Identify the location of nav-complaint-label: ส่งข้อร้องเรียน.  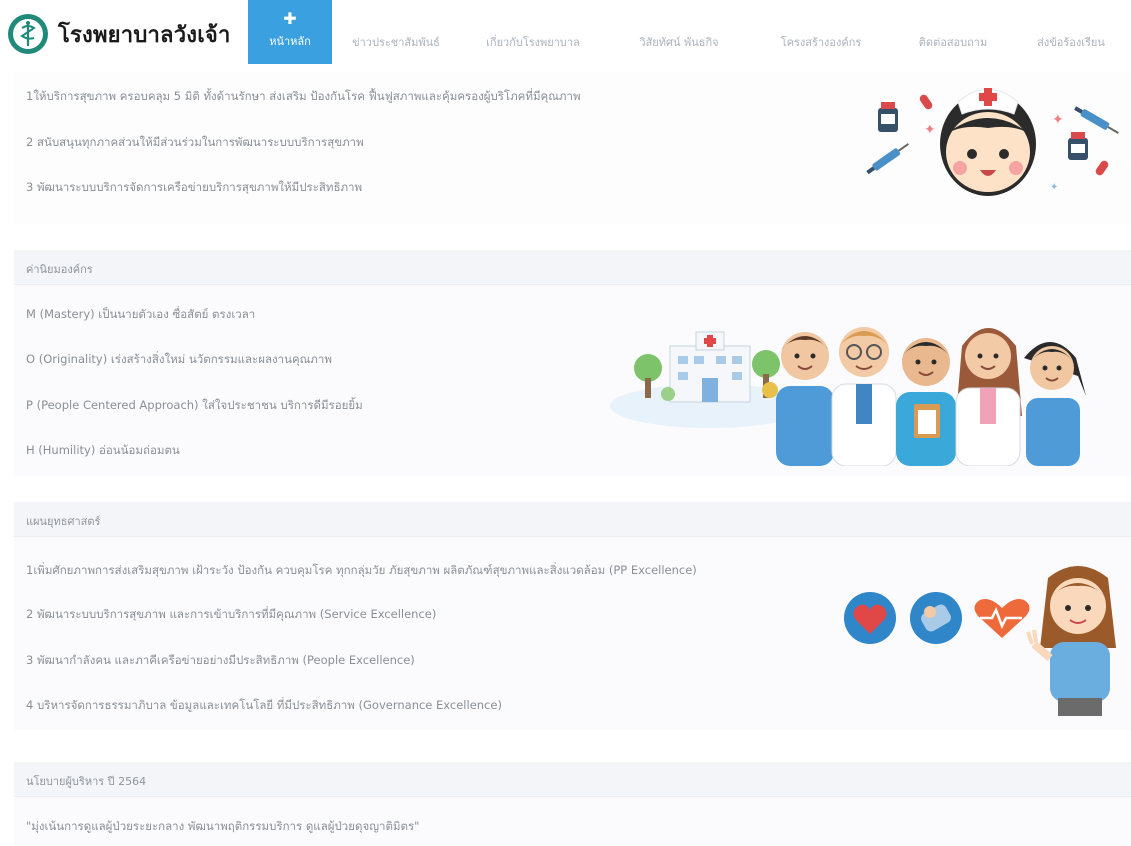
(1071, 42).